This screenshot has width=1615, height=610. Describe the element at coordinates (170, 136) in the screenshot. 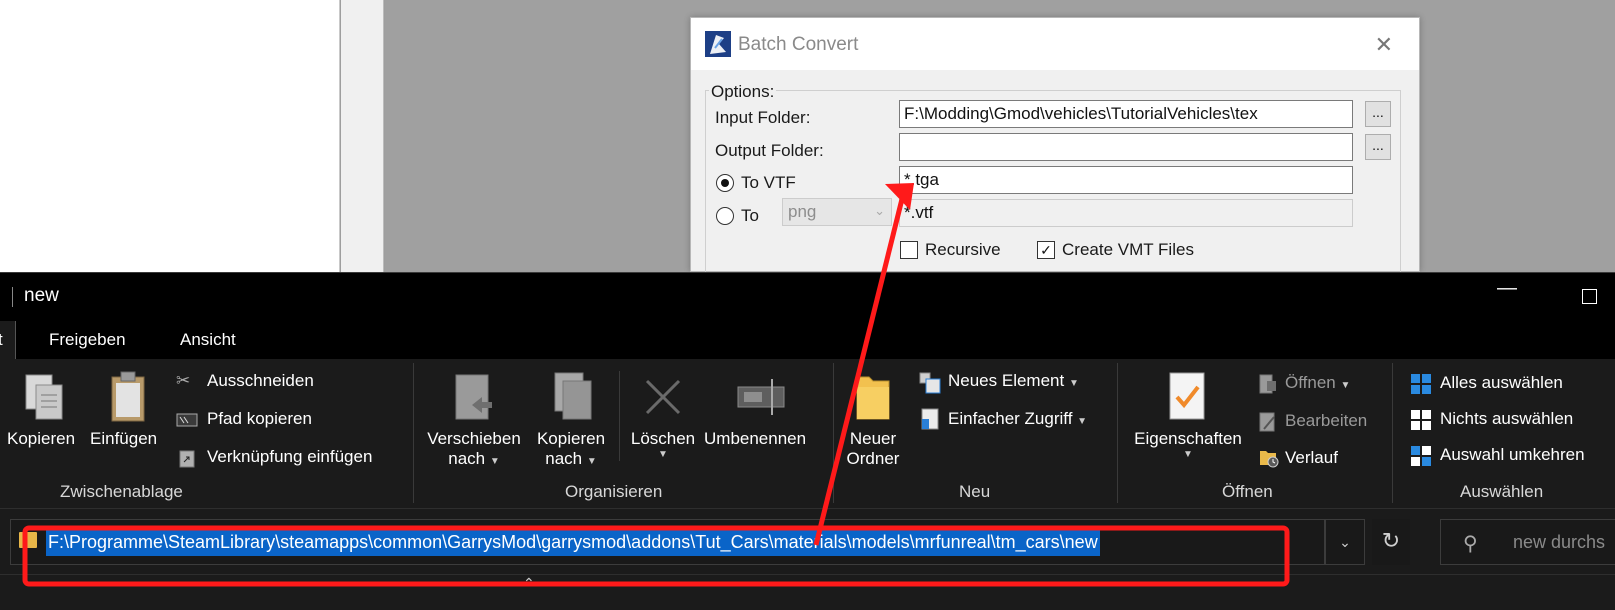

I see `background-pane-white` at that location.